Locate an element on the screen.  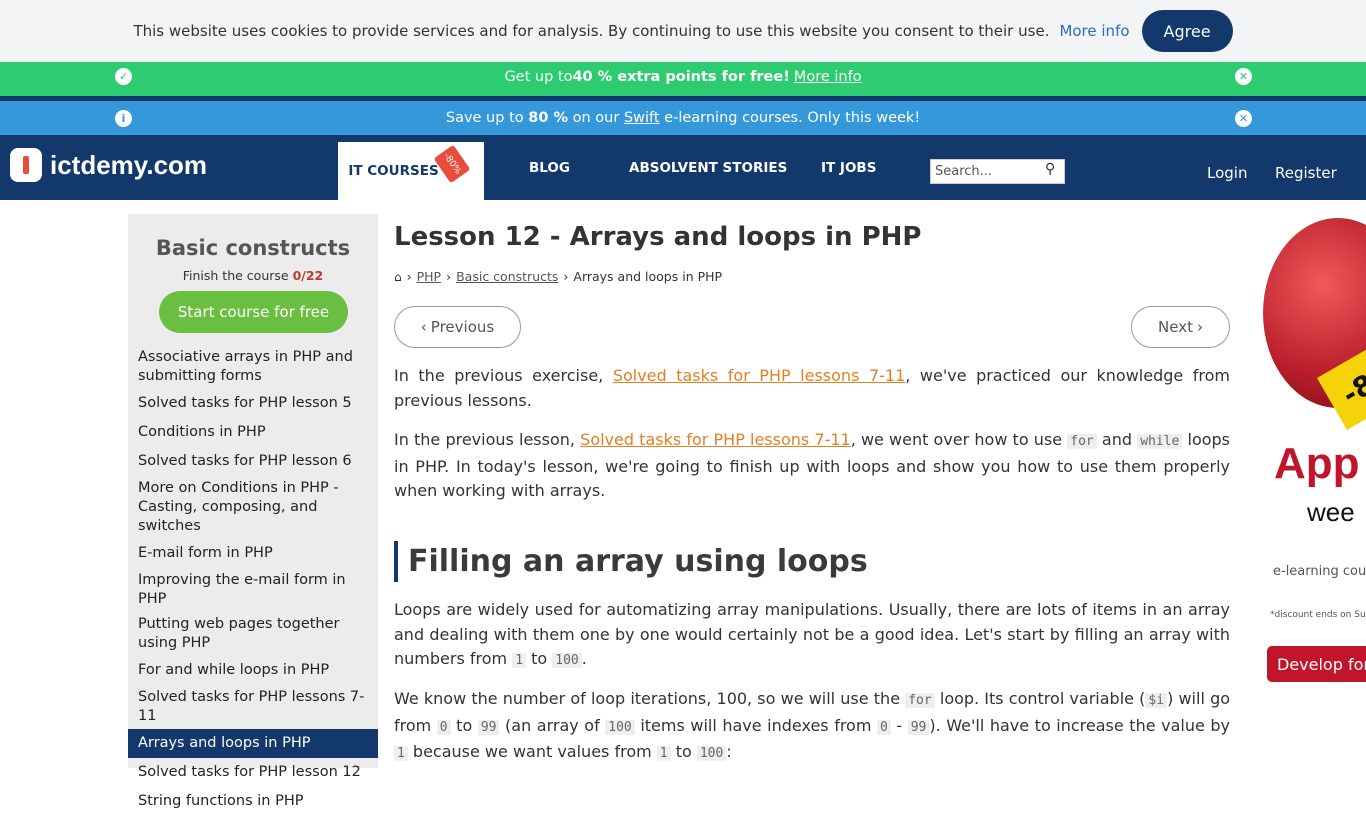
cookie-agree-button: Agree is located at coordinates (1187, 31).